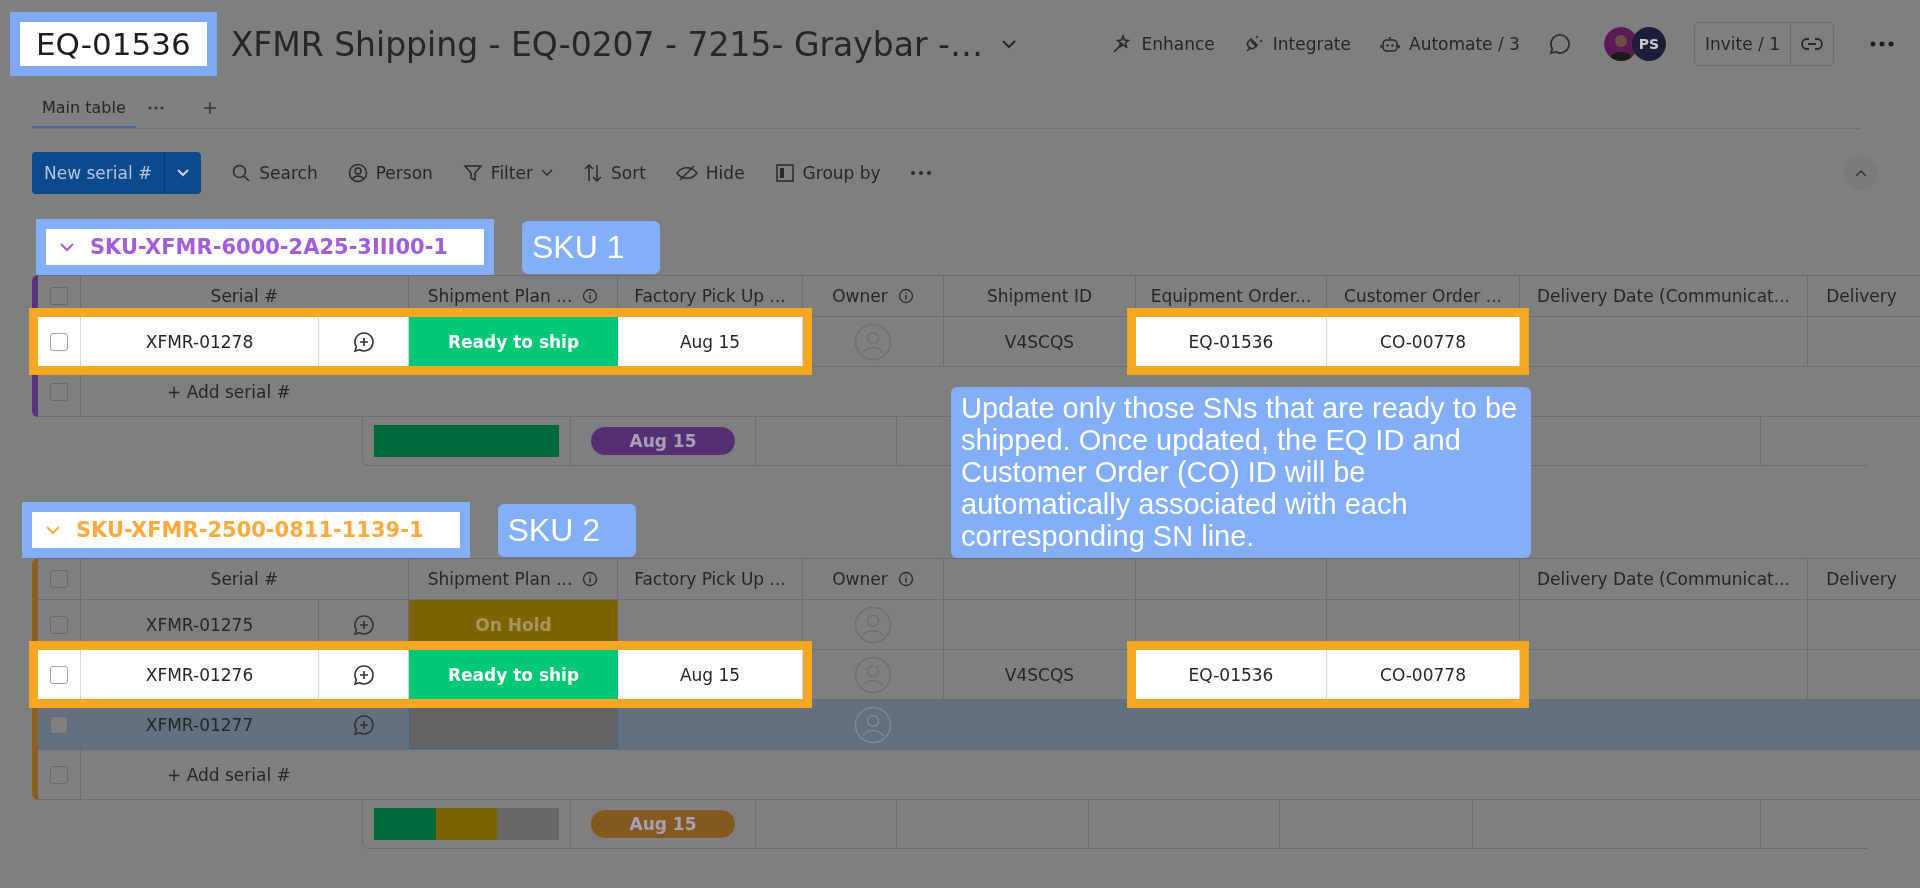  I want to click on speech-bubble-icon, so click(1559, 44).